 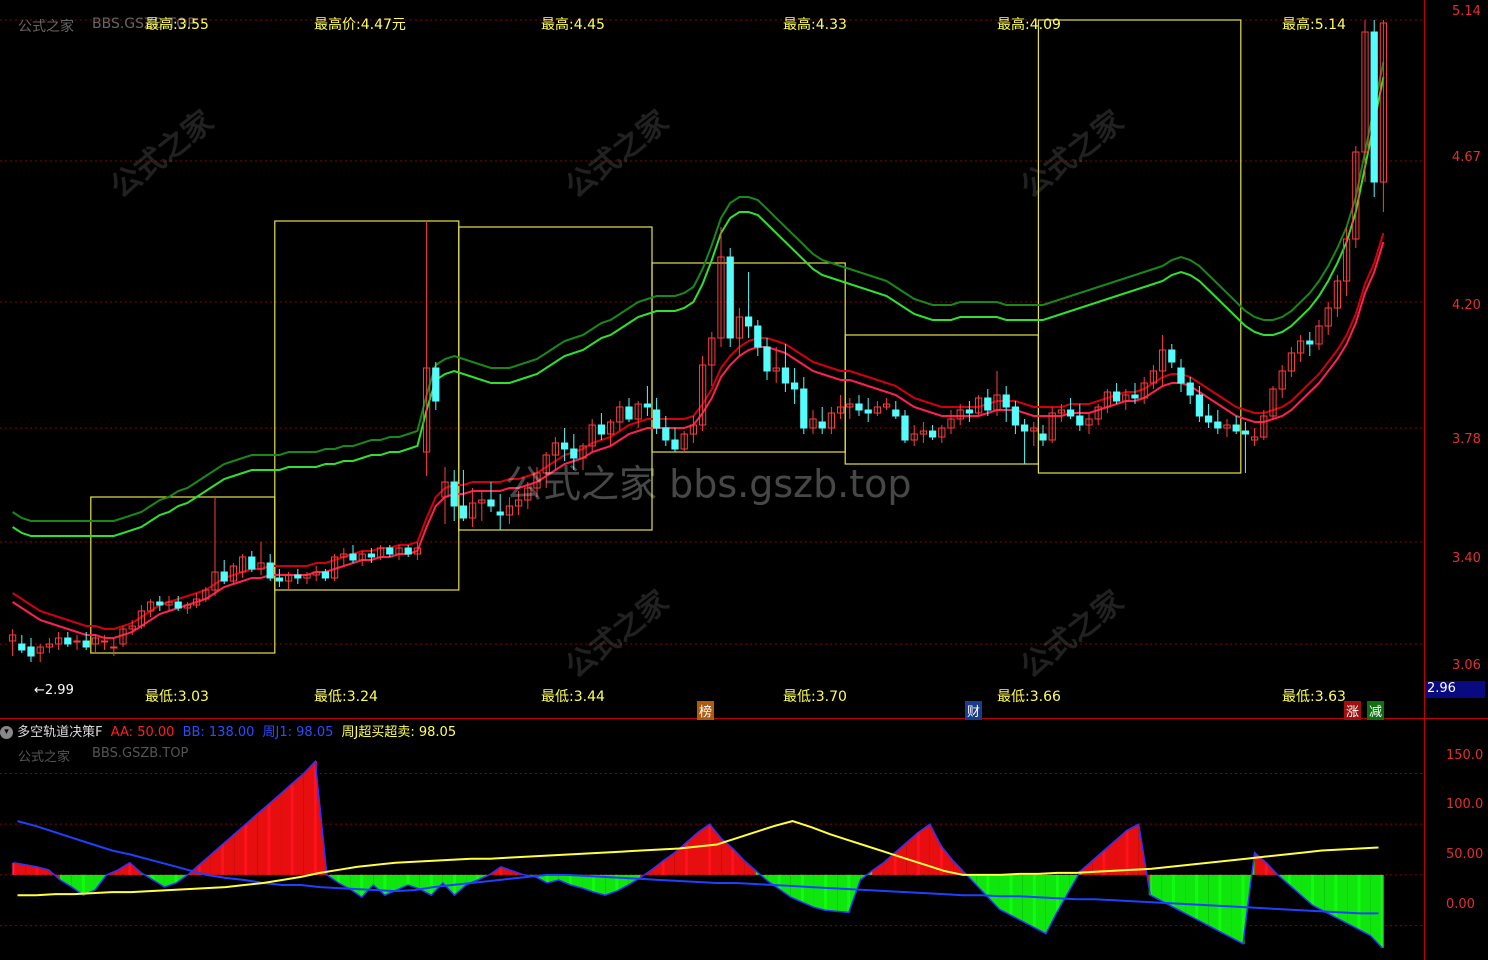 I want to click on price-tick-378: 3.78, so click(x=1466, y=439).